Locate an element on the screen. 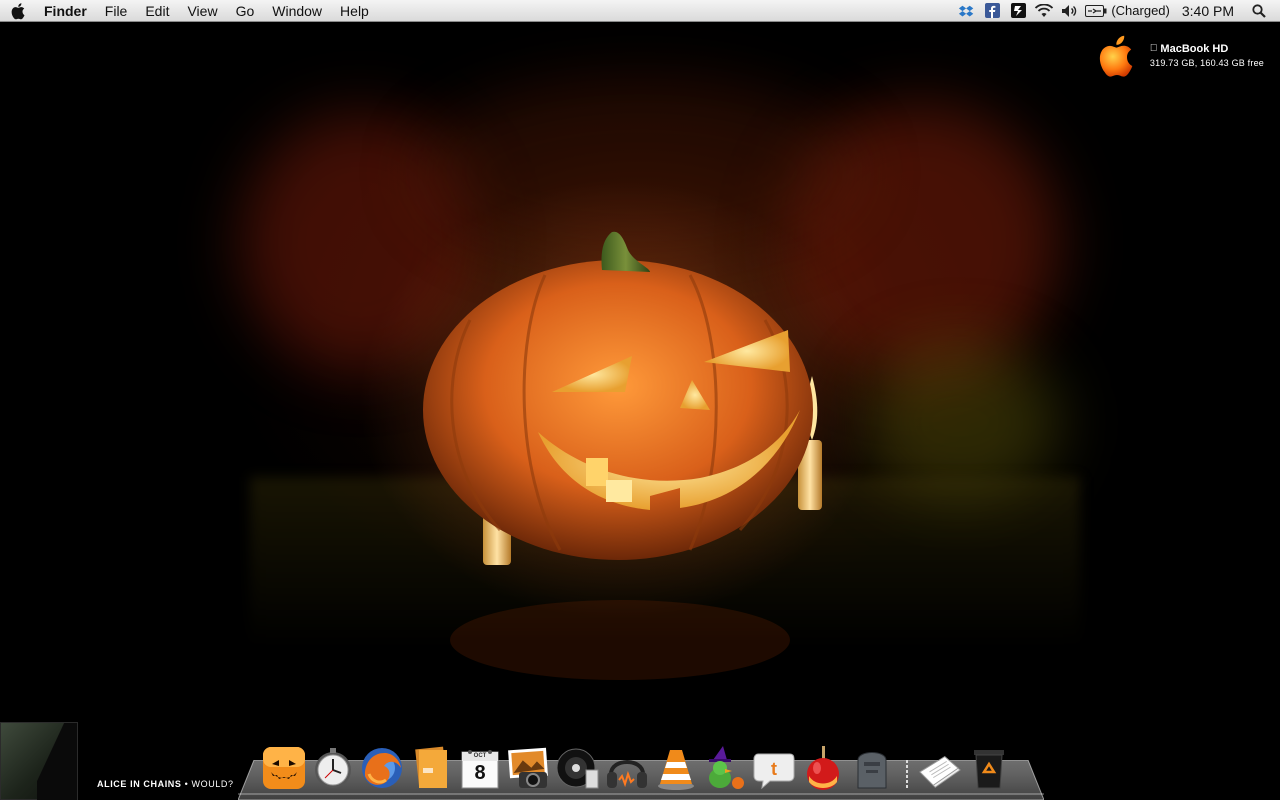 This screenshot has height=800, width=1280. battery-status-text: (Charged) is located at coordinates (1141, 10).